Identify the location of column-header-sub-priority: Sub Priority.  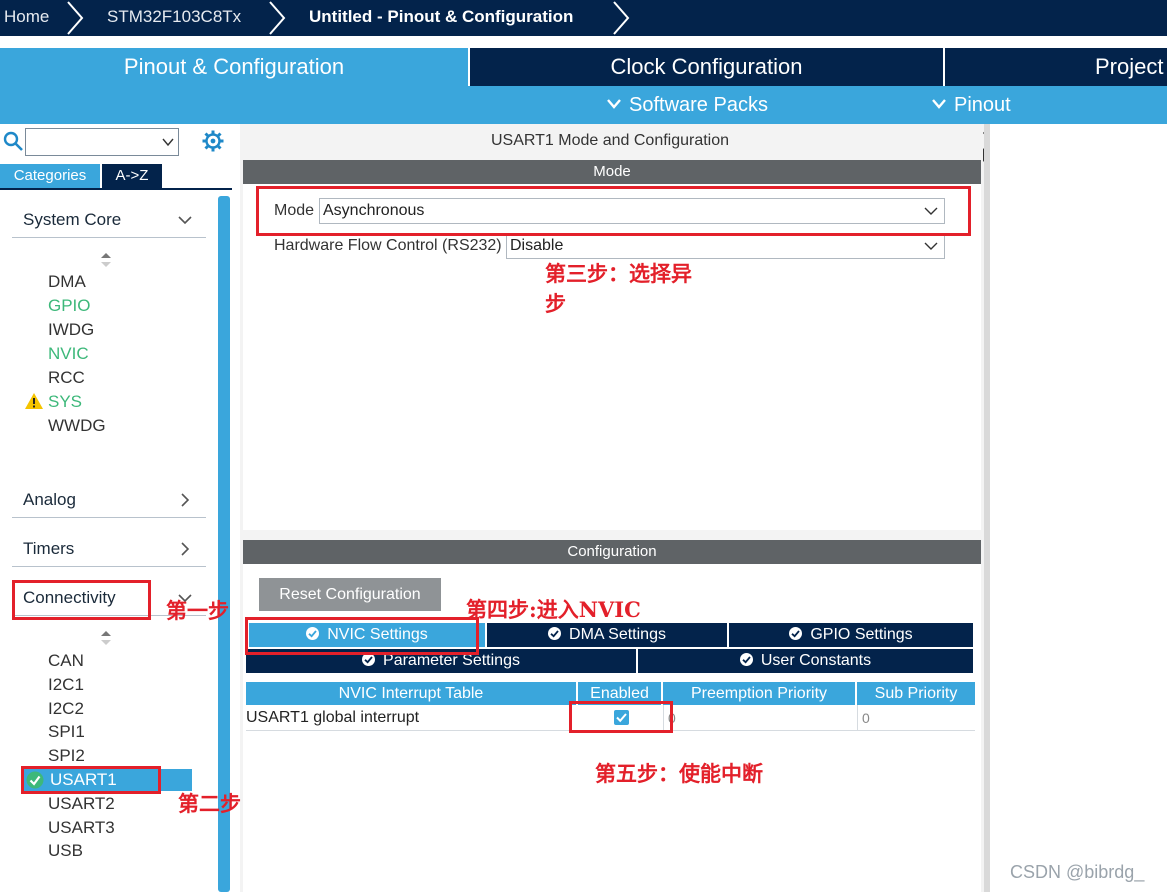
(916, 693).